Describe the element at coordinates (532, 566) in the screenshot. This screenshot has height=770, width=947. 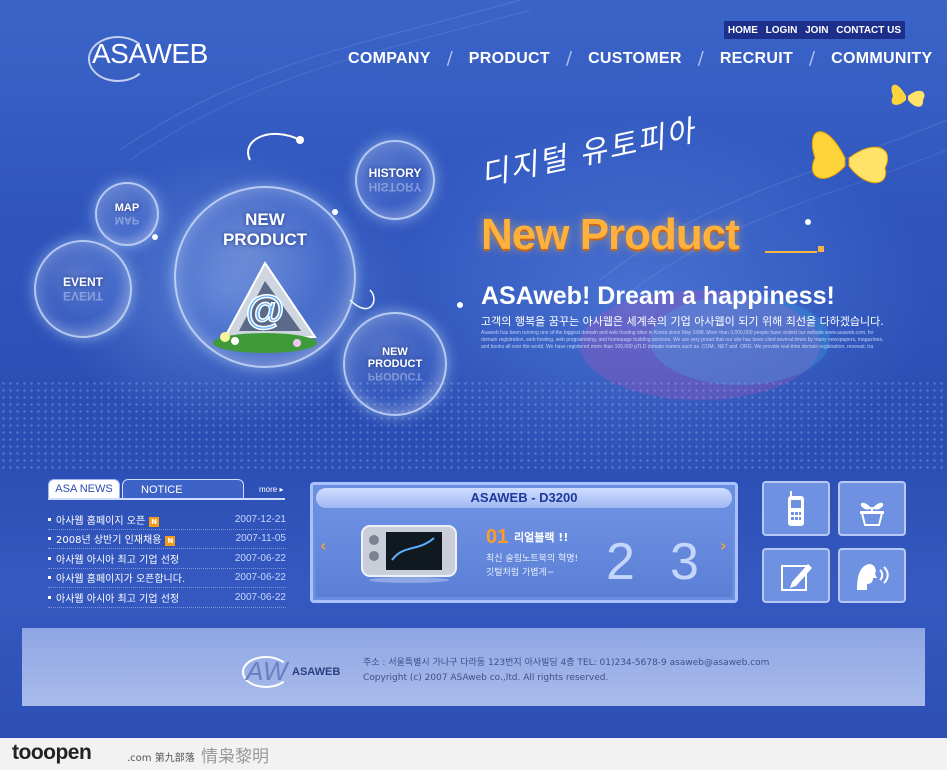
I see `product-description: 최신 슬림노트북의 혁명! 깃털처럼 가볍게~` at that location.